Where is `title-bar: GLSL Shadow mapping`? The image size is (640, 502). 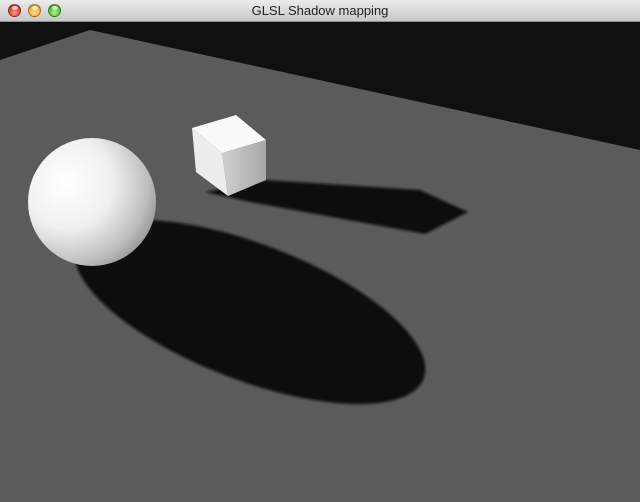
title-bar: GLSL Shadow mapping is located at coordinates (320, 11).